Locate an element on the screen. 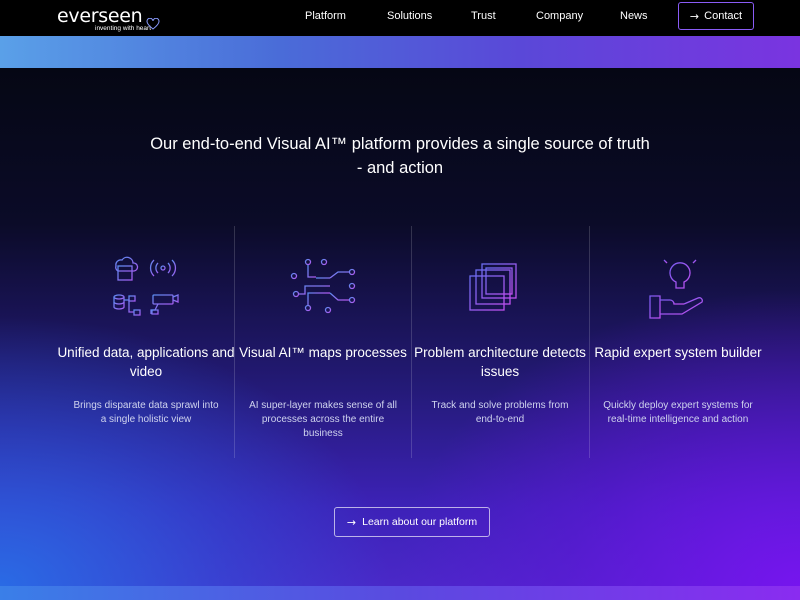  feature-description: Track and solve problems from end-to-end is located at coordinates (500, 412).